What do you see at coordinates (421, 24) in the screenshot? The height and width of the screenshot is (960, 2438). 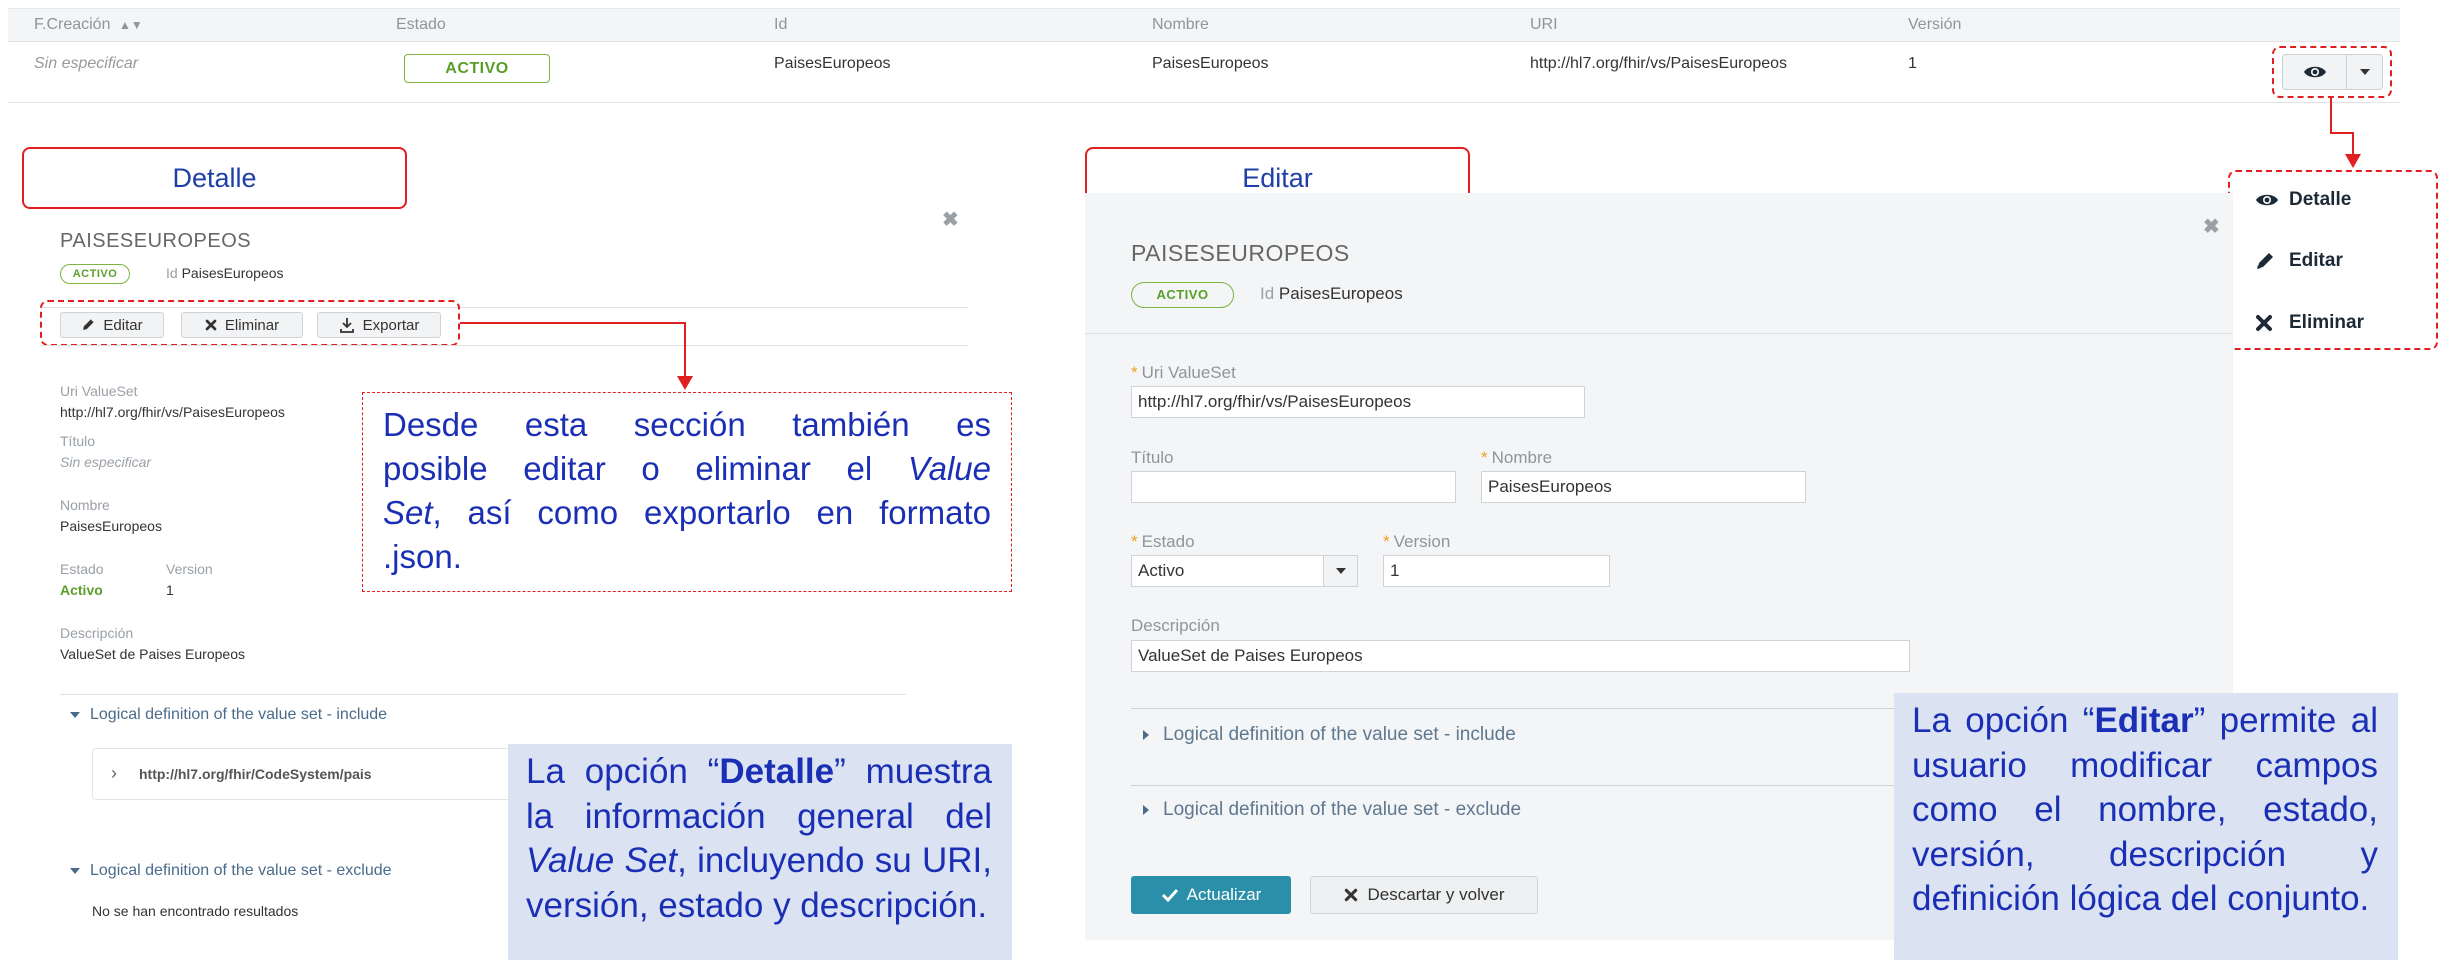 I see `column-header-estado: Estado` at bounding box center [421, 24].